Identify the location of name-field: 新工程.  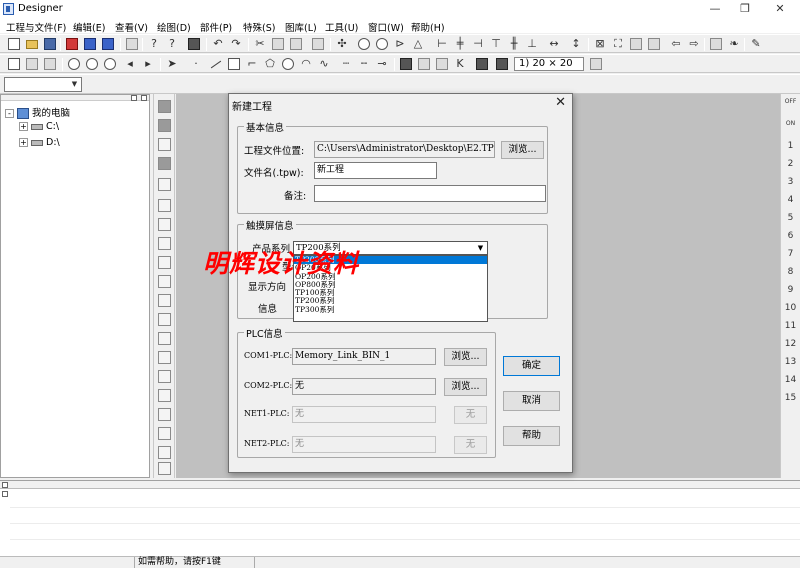
(375, 170).